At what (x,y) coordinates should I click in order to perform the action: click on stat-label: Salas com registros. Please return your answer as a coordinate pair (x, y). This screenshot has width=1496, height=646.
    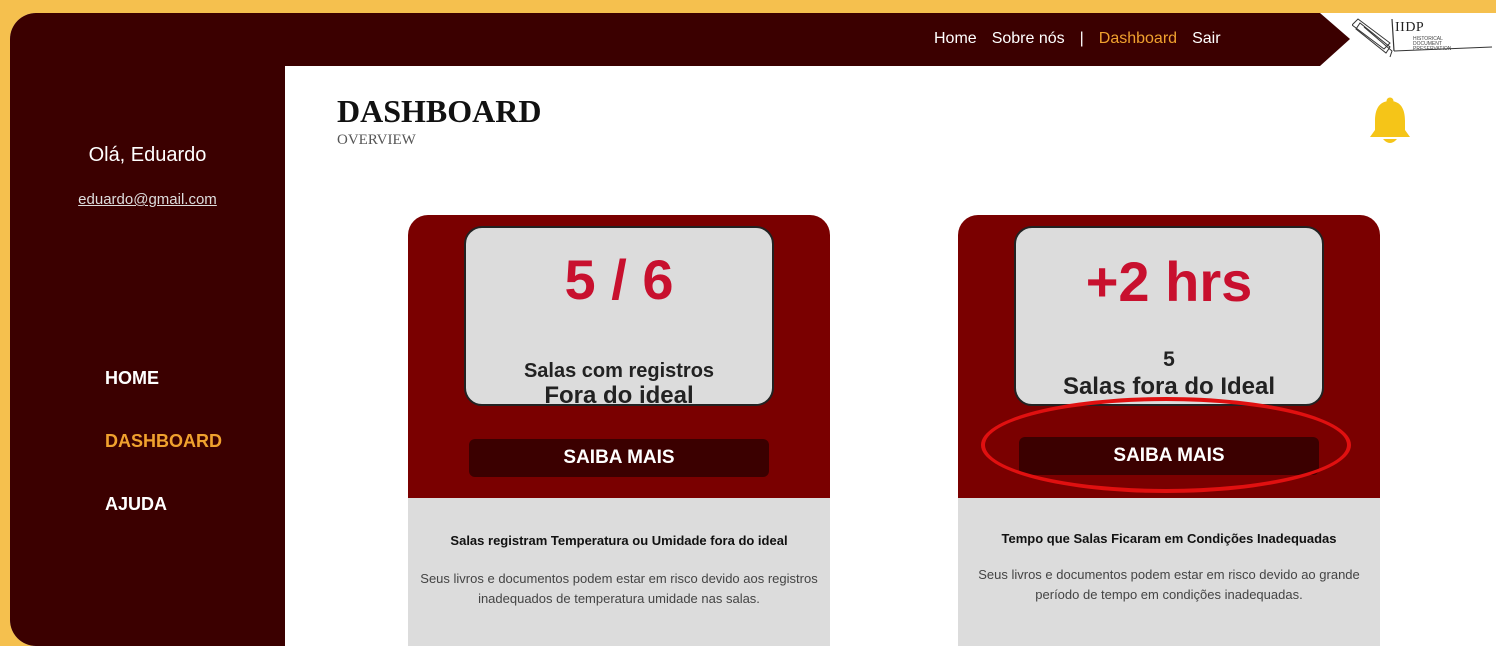
    Looking at the image, I should click on (619, 371).